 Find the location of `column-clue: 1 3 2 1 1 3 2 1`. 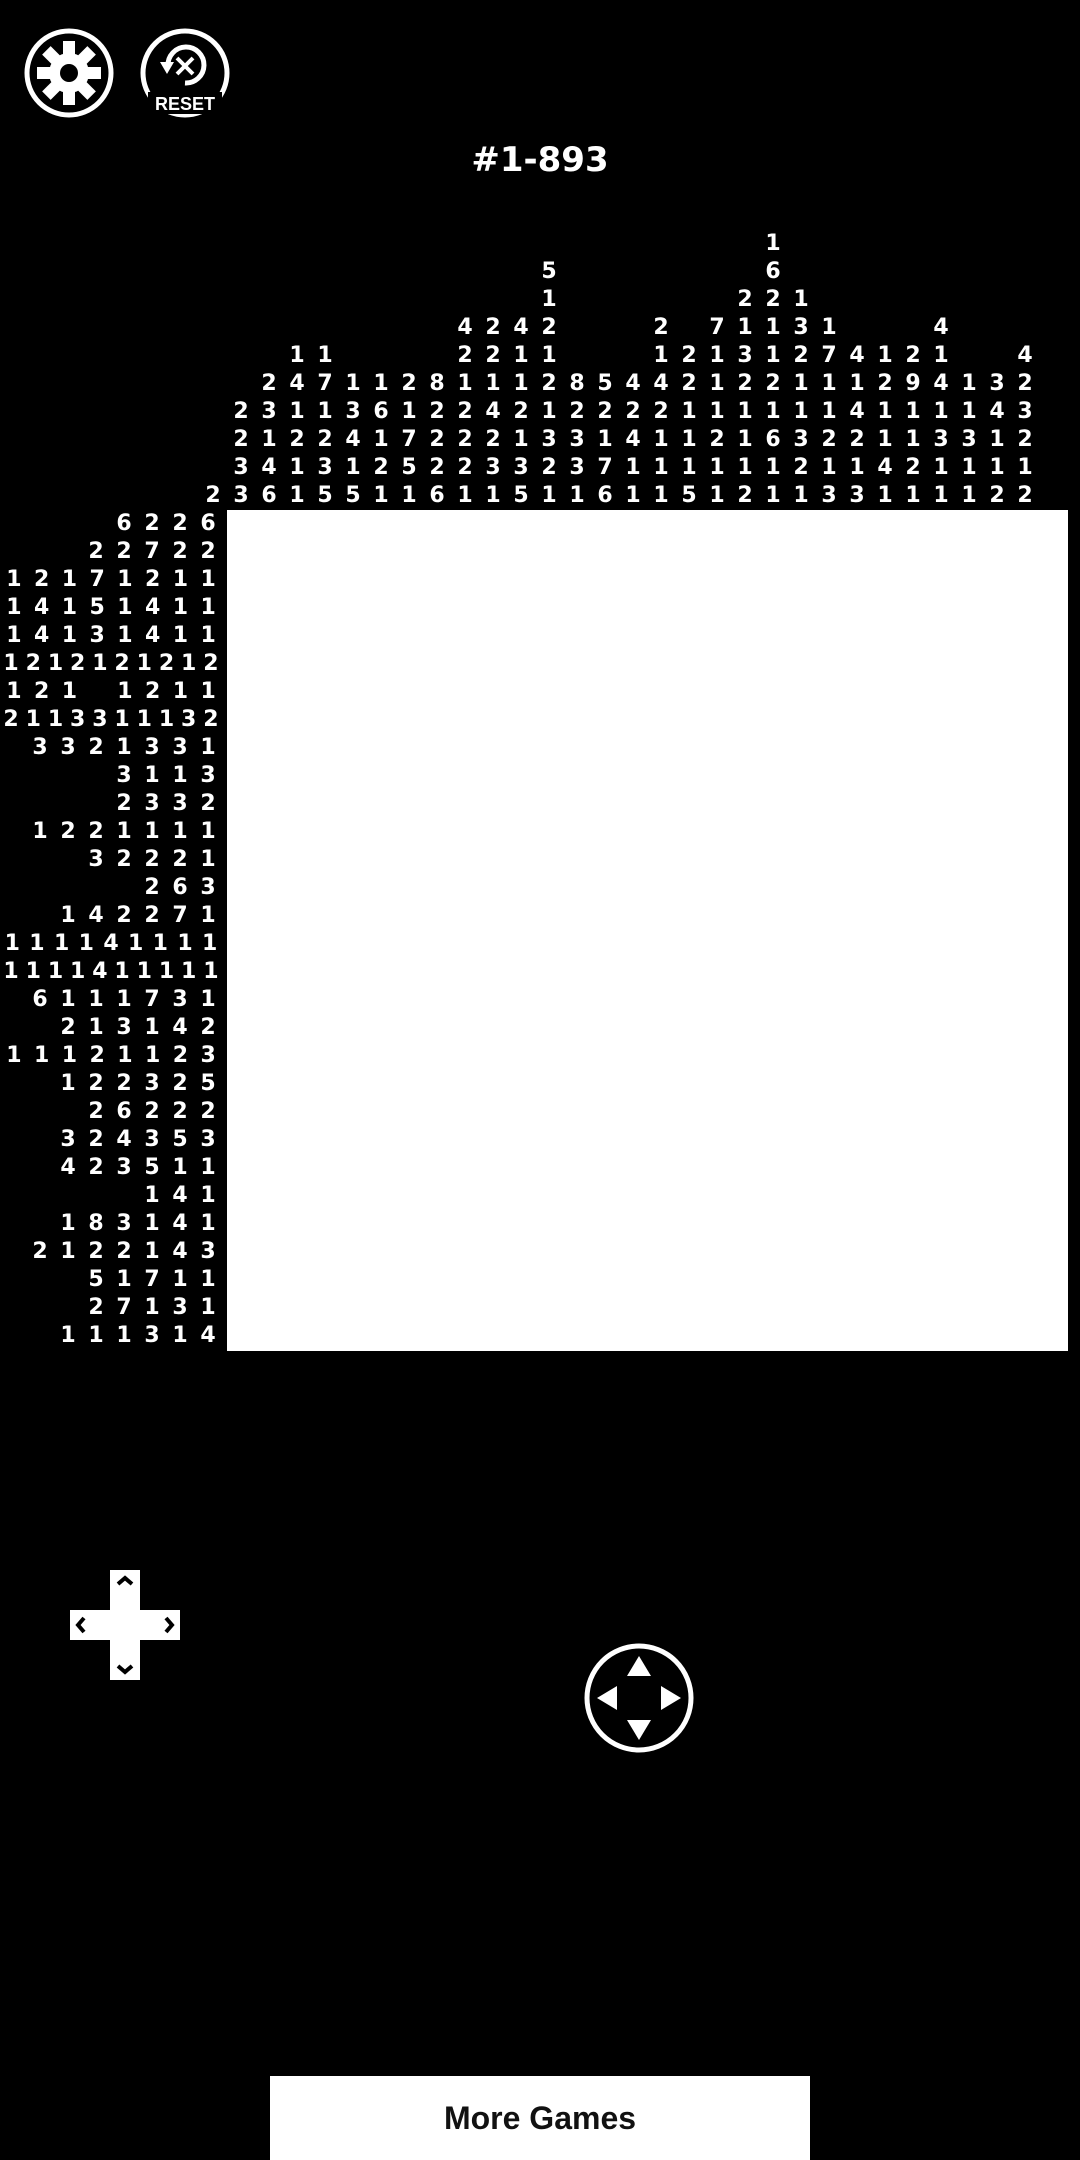

column-clue: 1 3 2 1 1 3 2 1 is located at coordinates (801, 255).